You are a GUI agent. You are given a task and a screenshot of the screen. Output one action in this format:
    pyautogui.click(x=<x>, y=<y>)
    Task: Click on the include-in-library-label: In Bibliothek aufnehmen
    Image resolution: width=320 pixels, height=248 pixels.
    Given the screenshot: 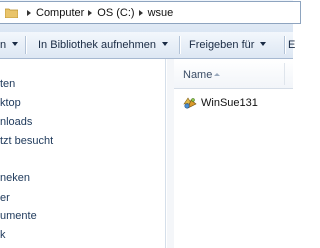 What is the action you would take?
    pyautogui.click(x=97, y=45)
    